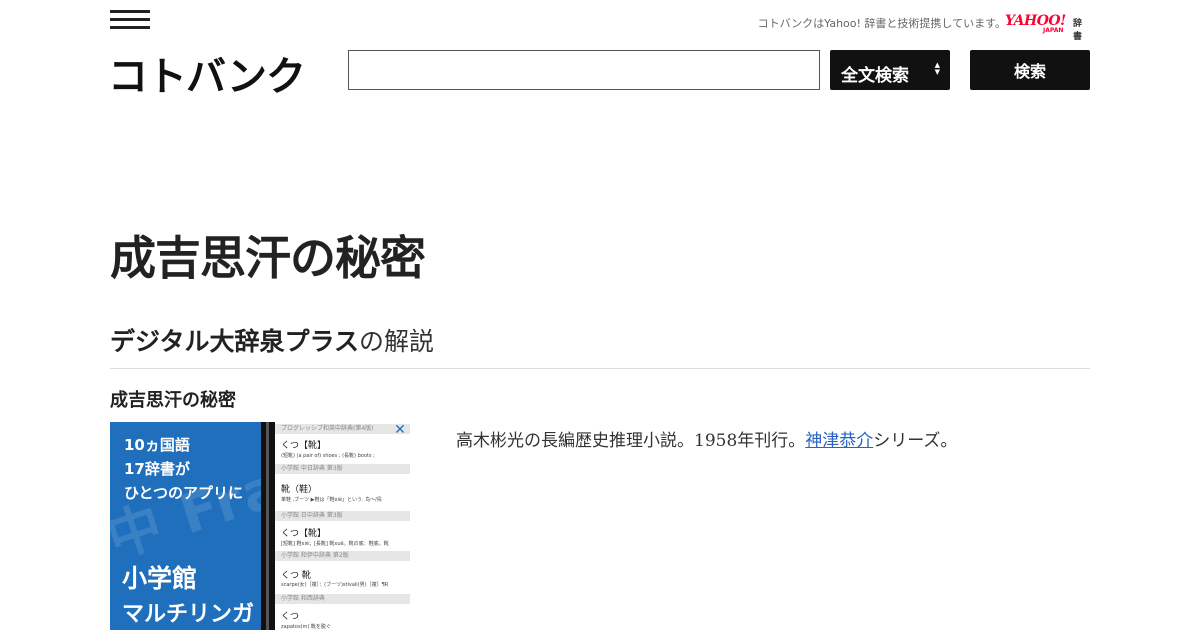  I want to click on section-heading: デジタル大辞泉プラスの解説, so click(272, 340).